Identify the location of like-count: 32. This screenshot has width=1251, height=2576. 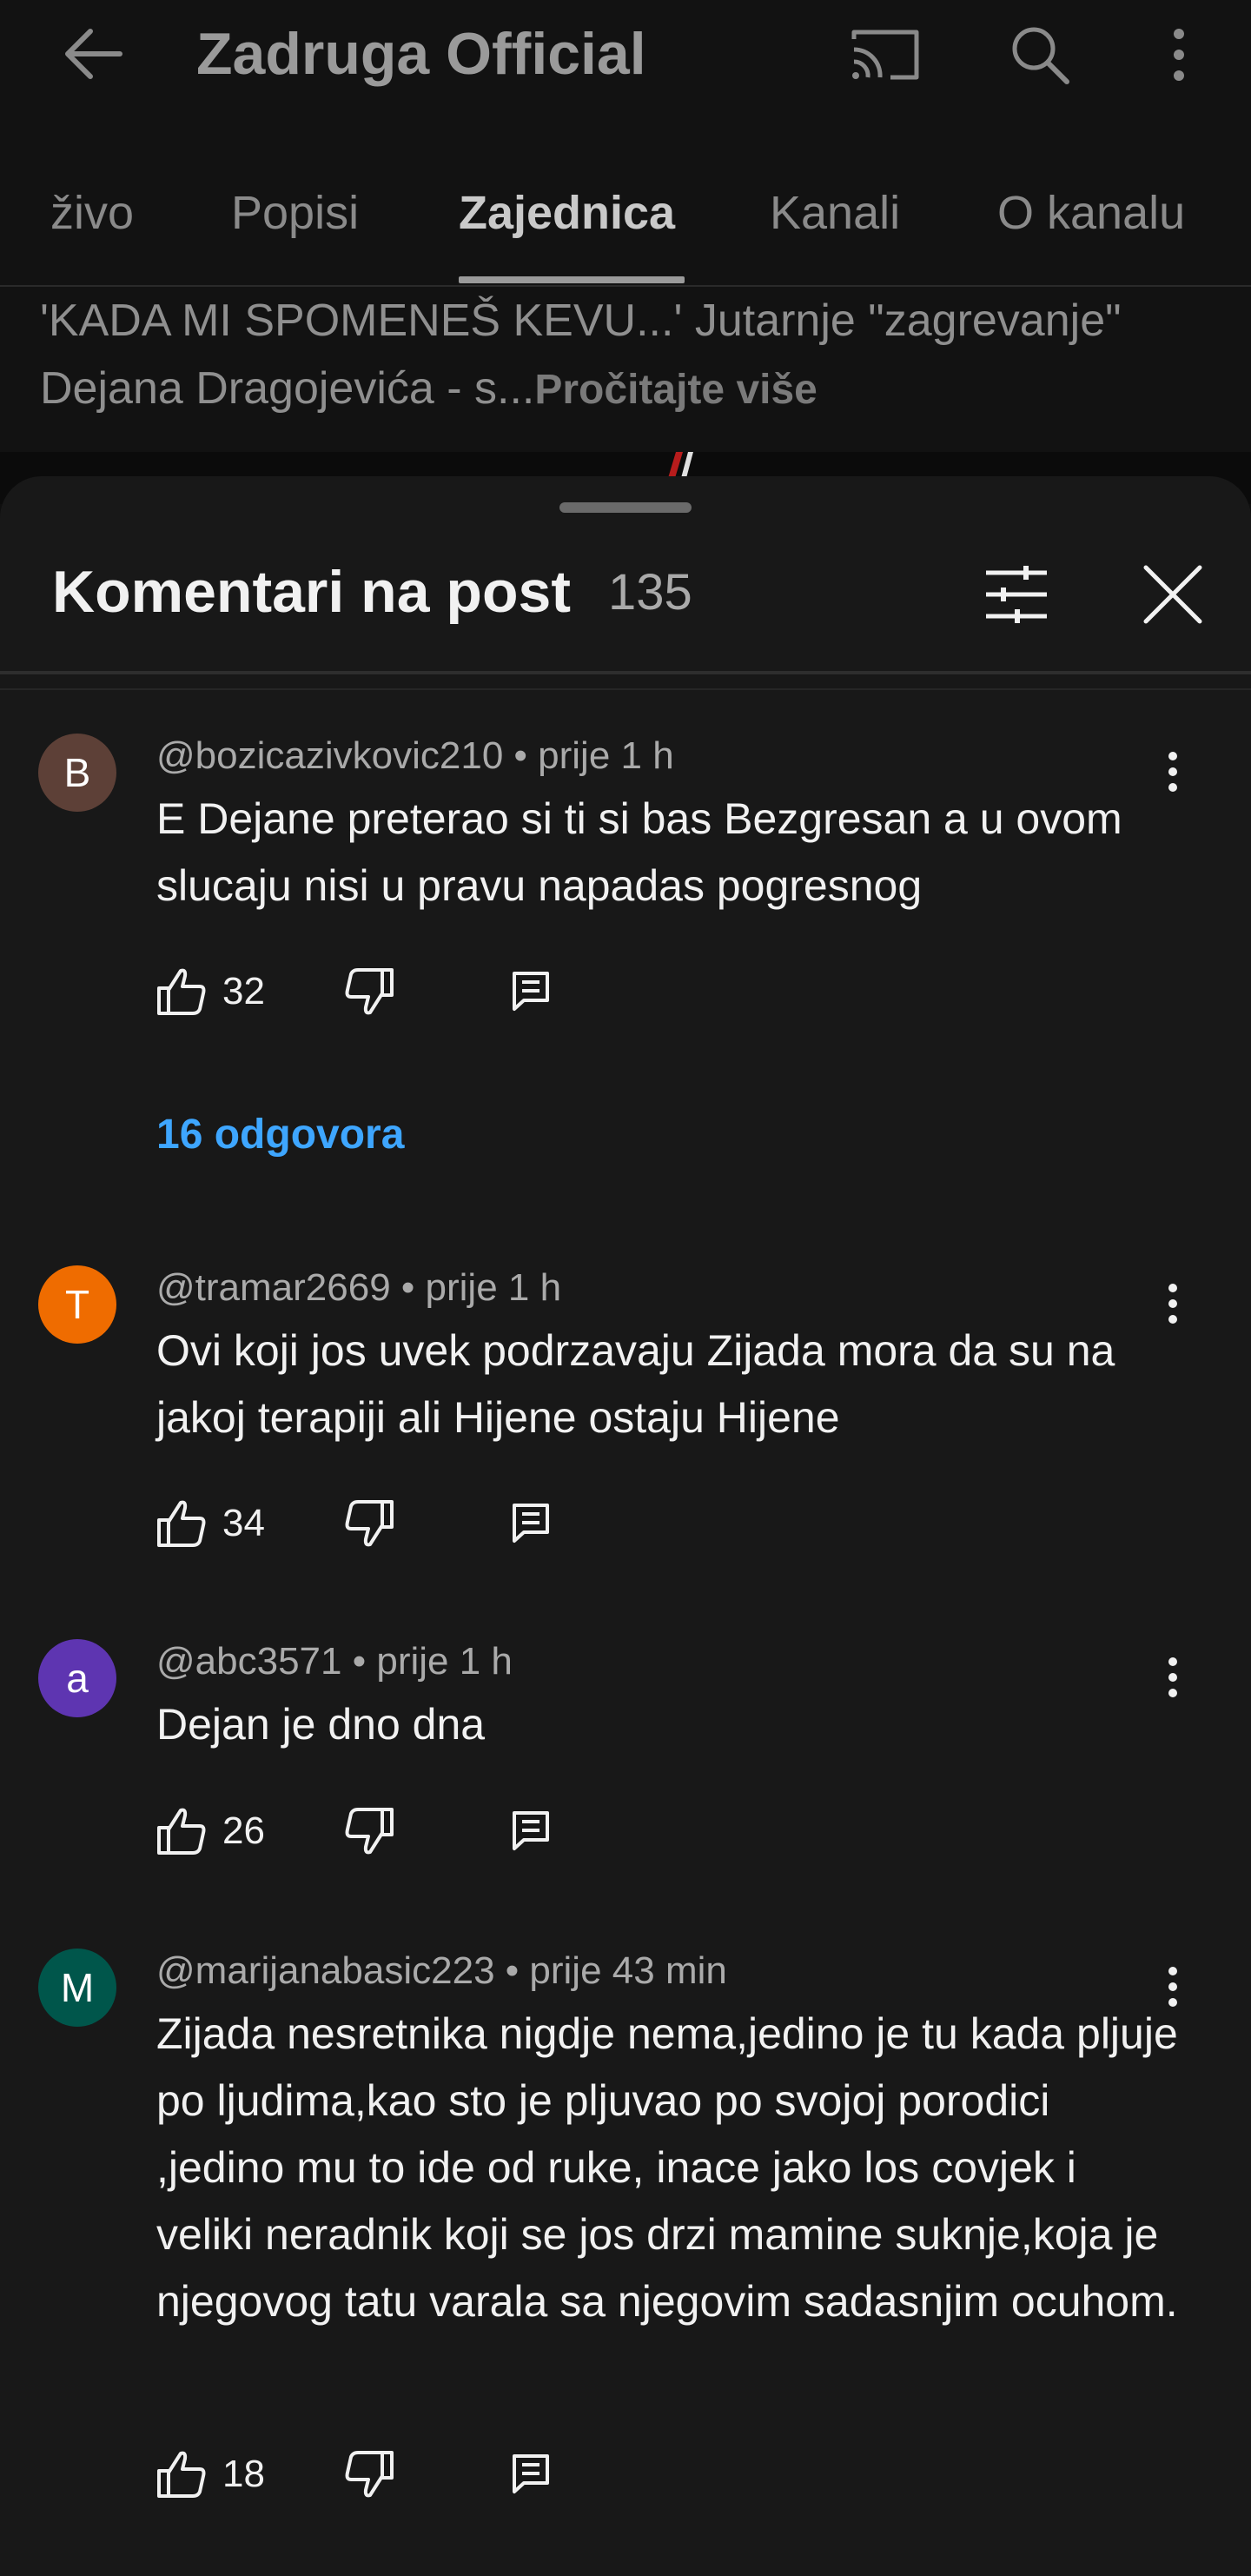
(243, 991).